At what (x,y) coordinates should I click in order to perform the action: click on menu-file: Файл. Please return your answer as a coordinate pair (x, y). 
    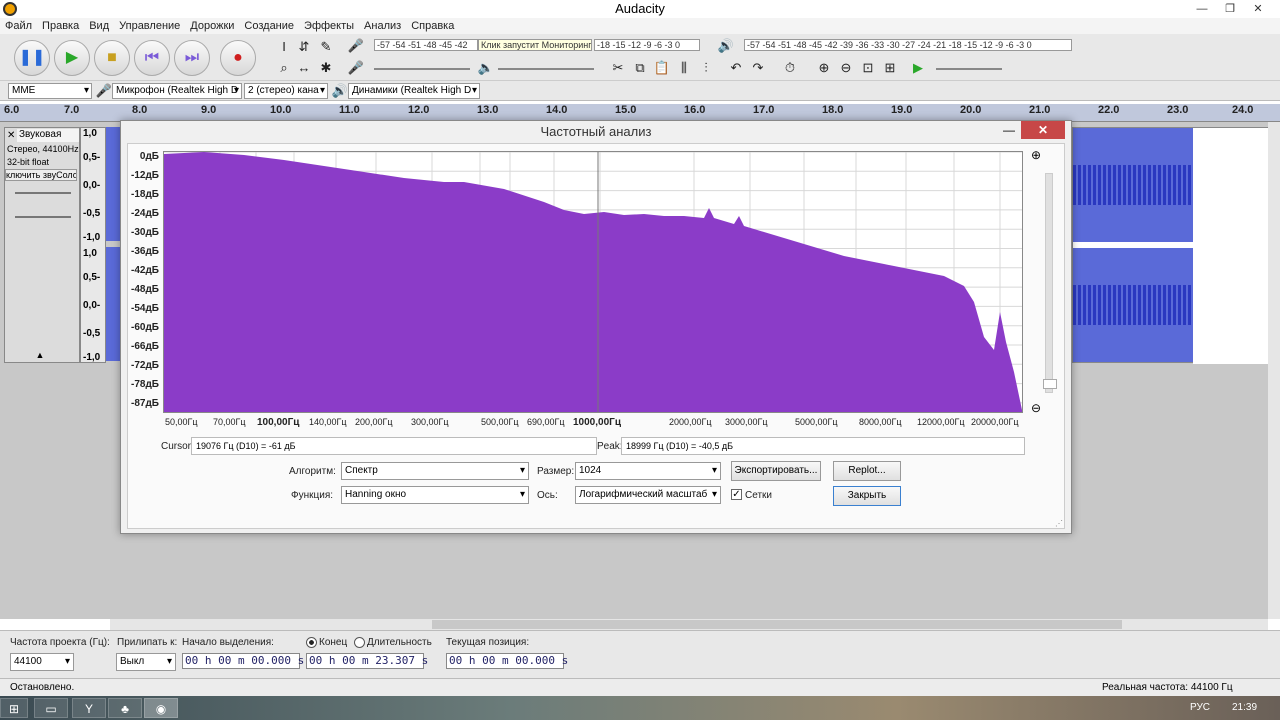
    Looking at the image, I should click on (18, 26).